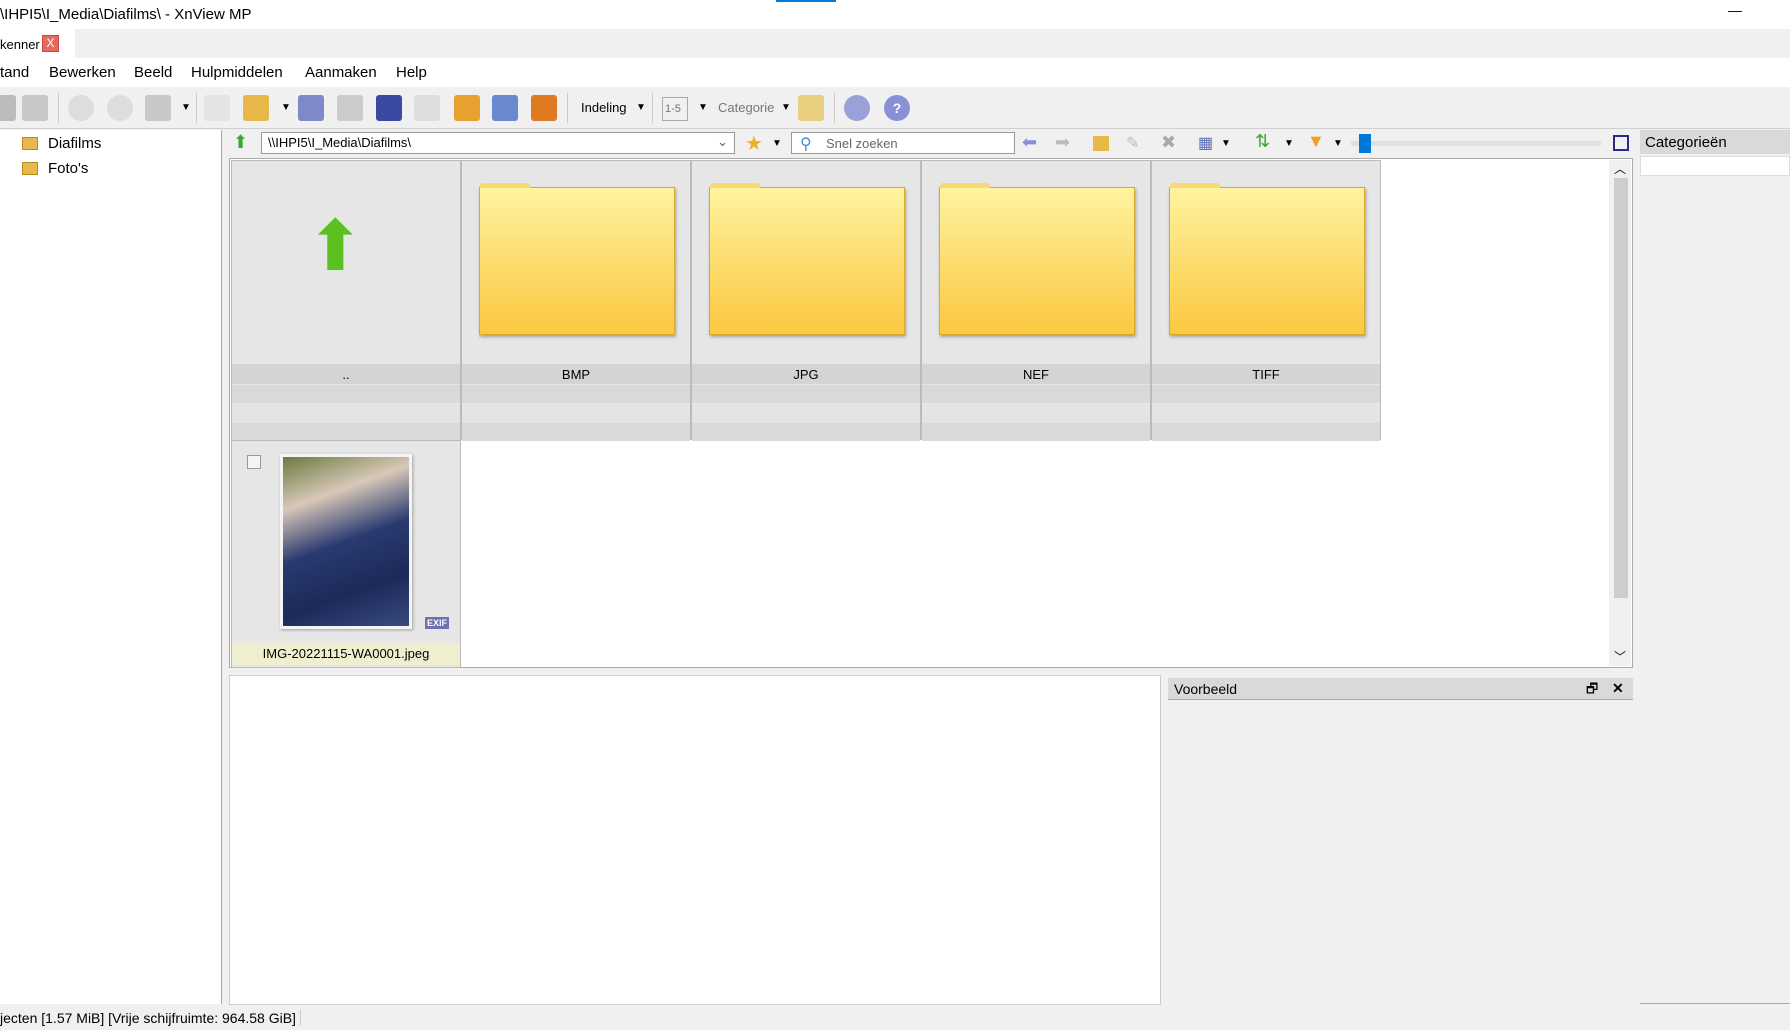  What do you see at coordinates (811, 108) in the screenshot?
I see `folder-tree-icon` at bounding box center [811, 108].